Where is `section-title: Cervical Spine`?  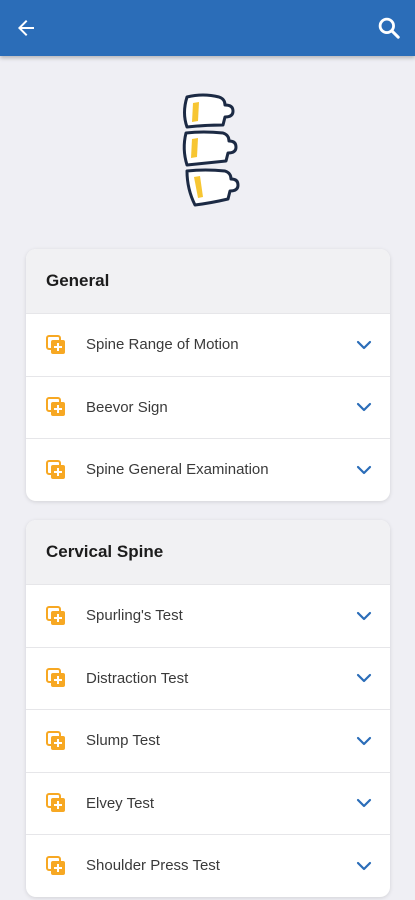 section-title: Cervical Spine is located at coordinates (208, 552).